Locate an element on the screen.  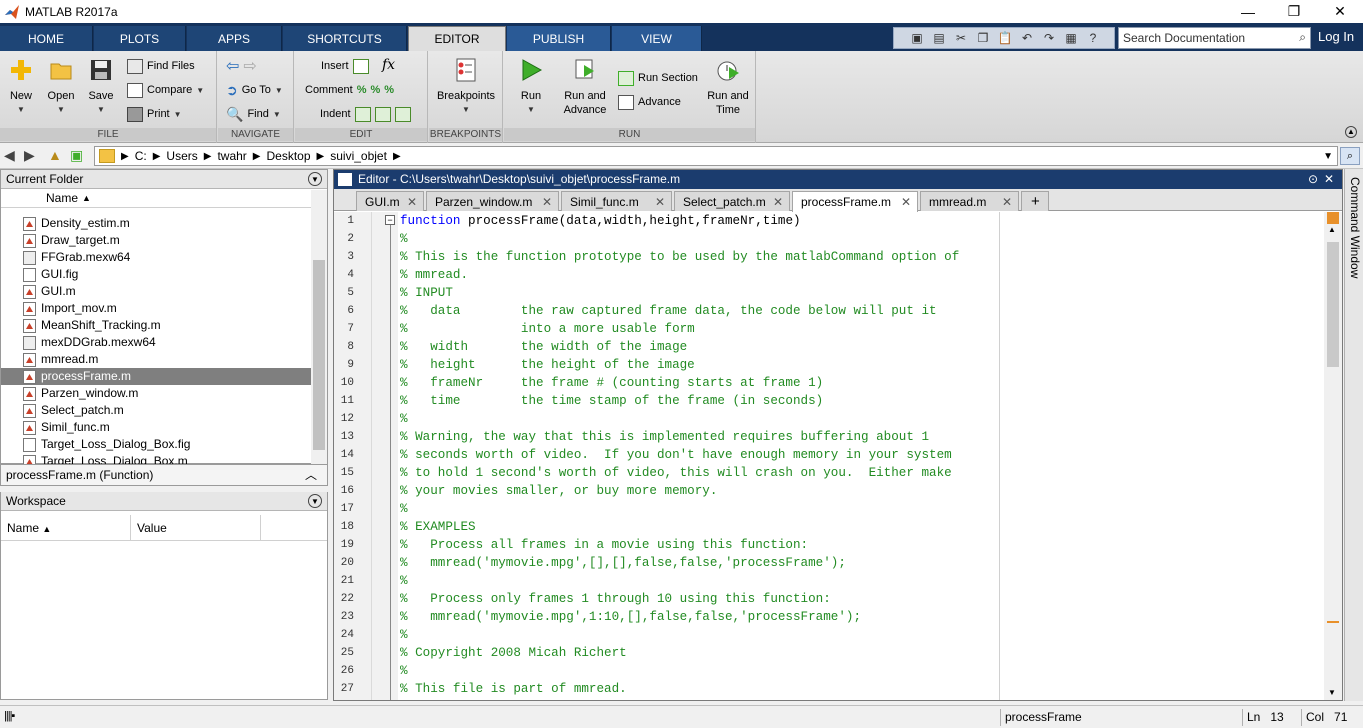
list-item: Select_patch.m is located at coordinates (156, 410).